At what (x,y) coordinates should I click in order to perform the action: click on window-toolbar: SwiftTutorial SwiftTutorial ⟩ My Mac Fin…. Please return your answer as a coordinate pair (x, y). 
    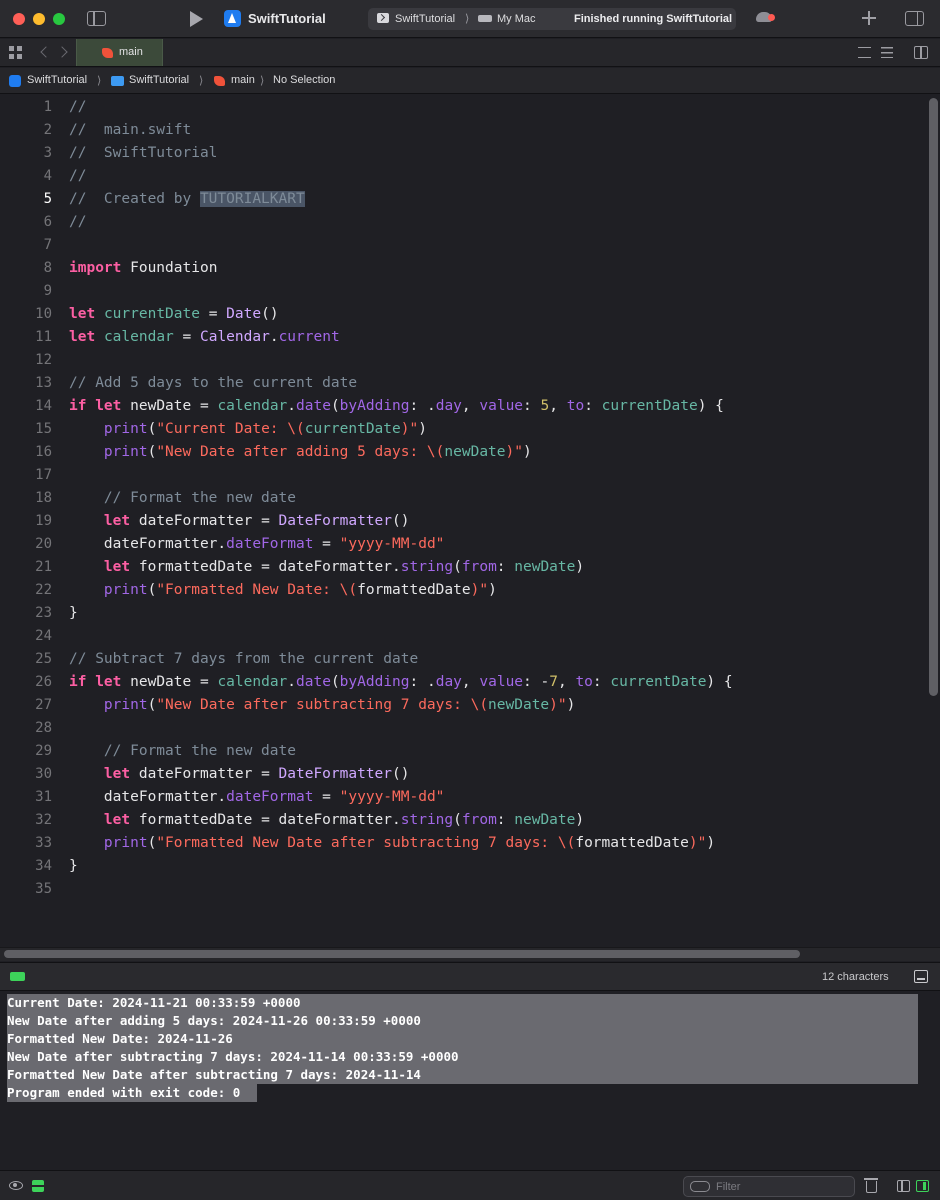
    Looking at the image, I should click on (470, 19).